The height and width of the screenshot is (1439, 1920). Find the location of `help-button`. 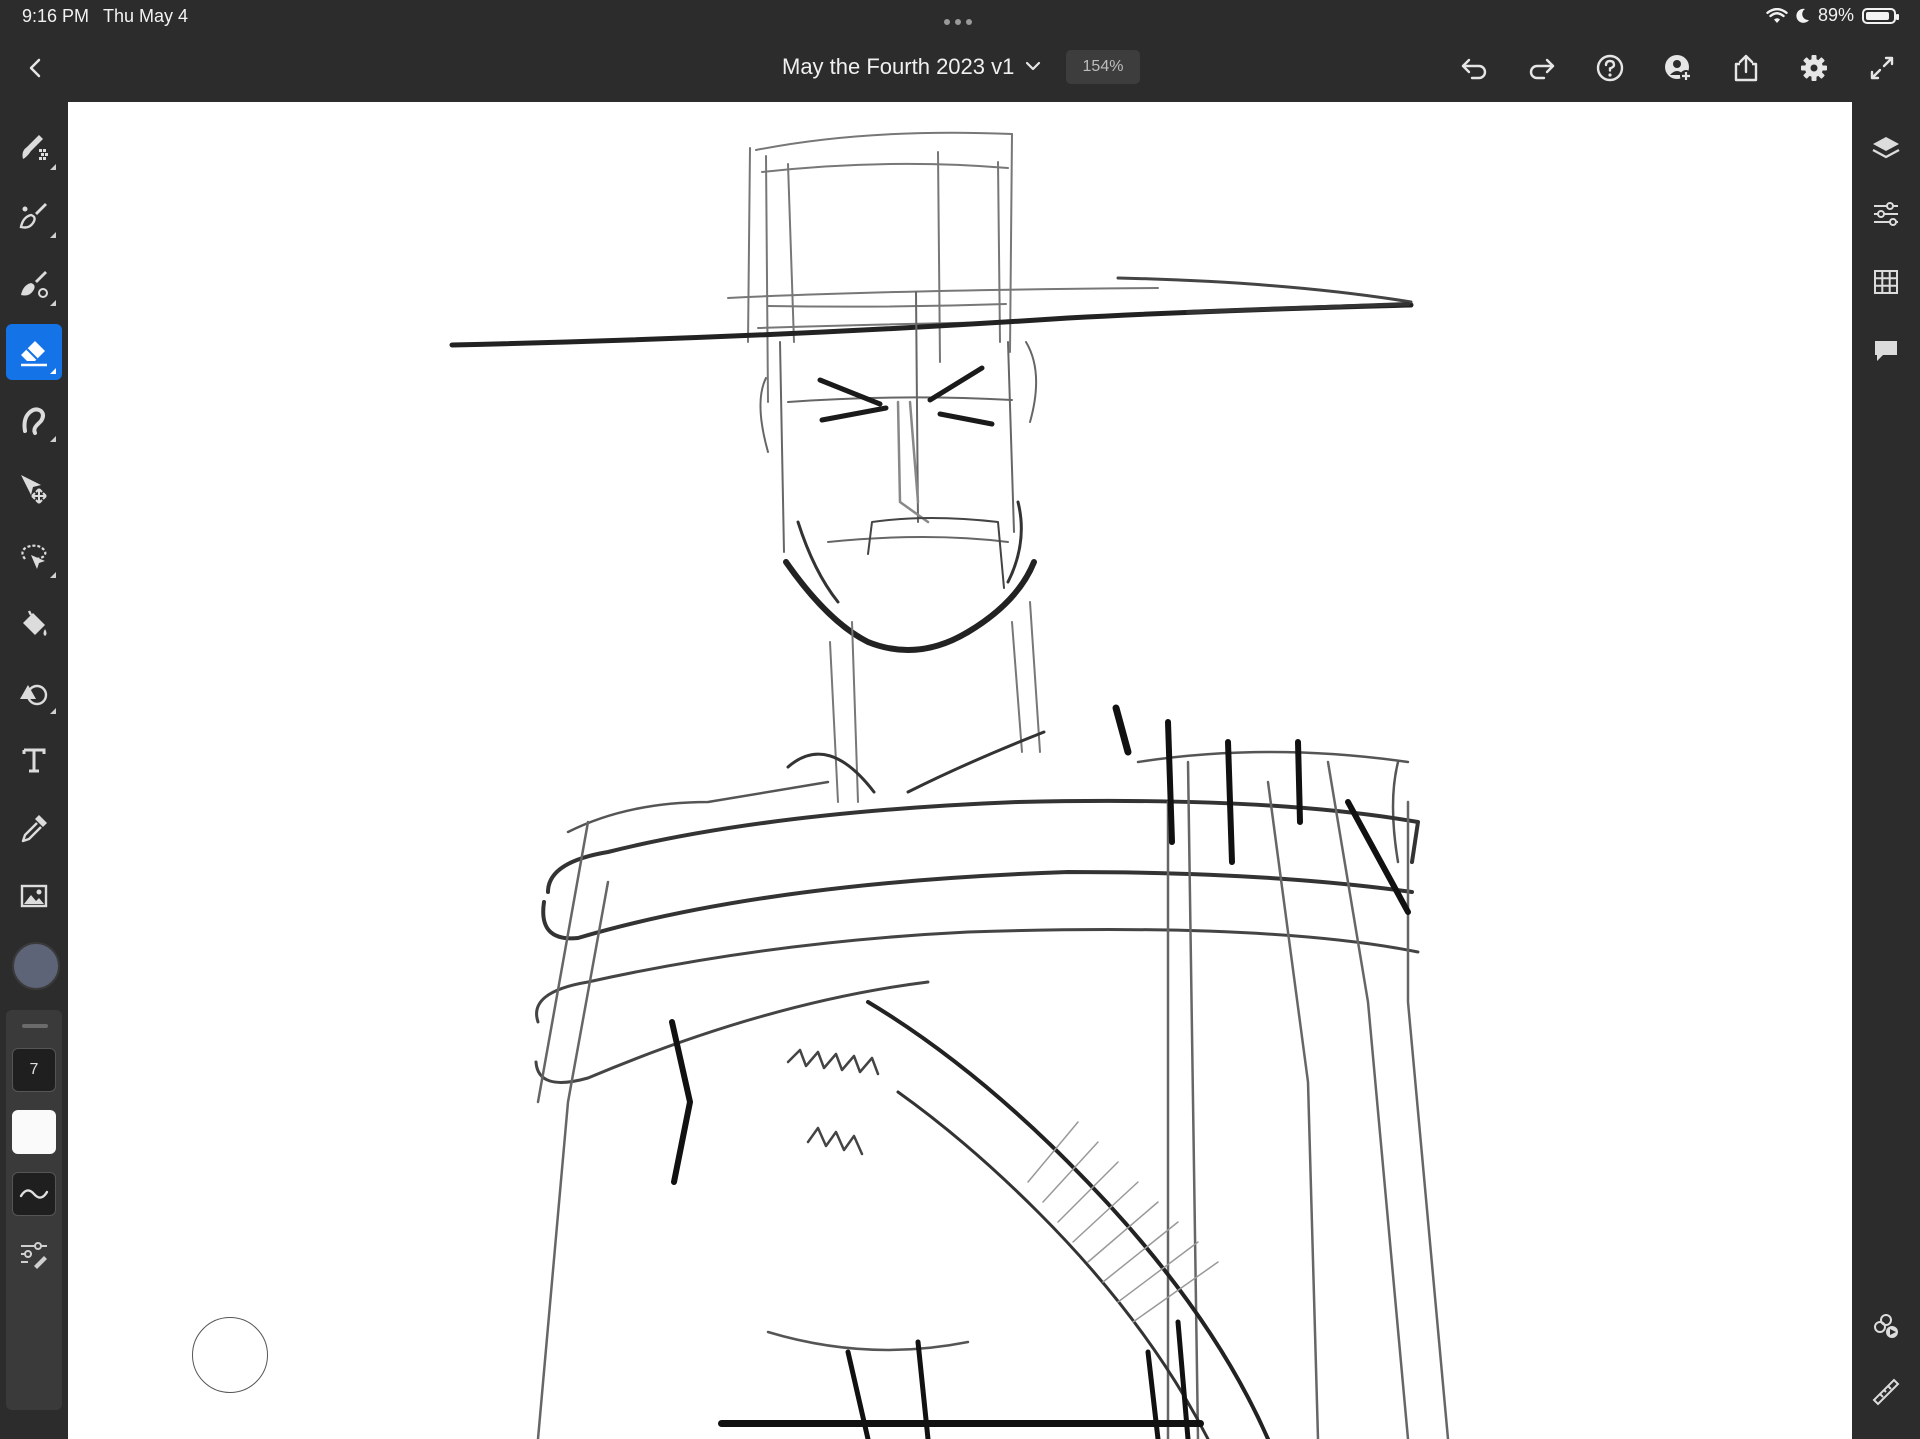

help-button is located at coordinates (1610, 68).